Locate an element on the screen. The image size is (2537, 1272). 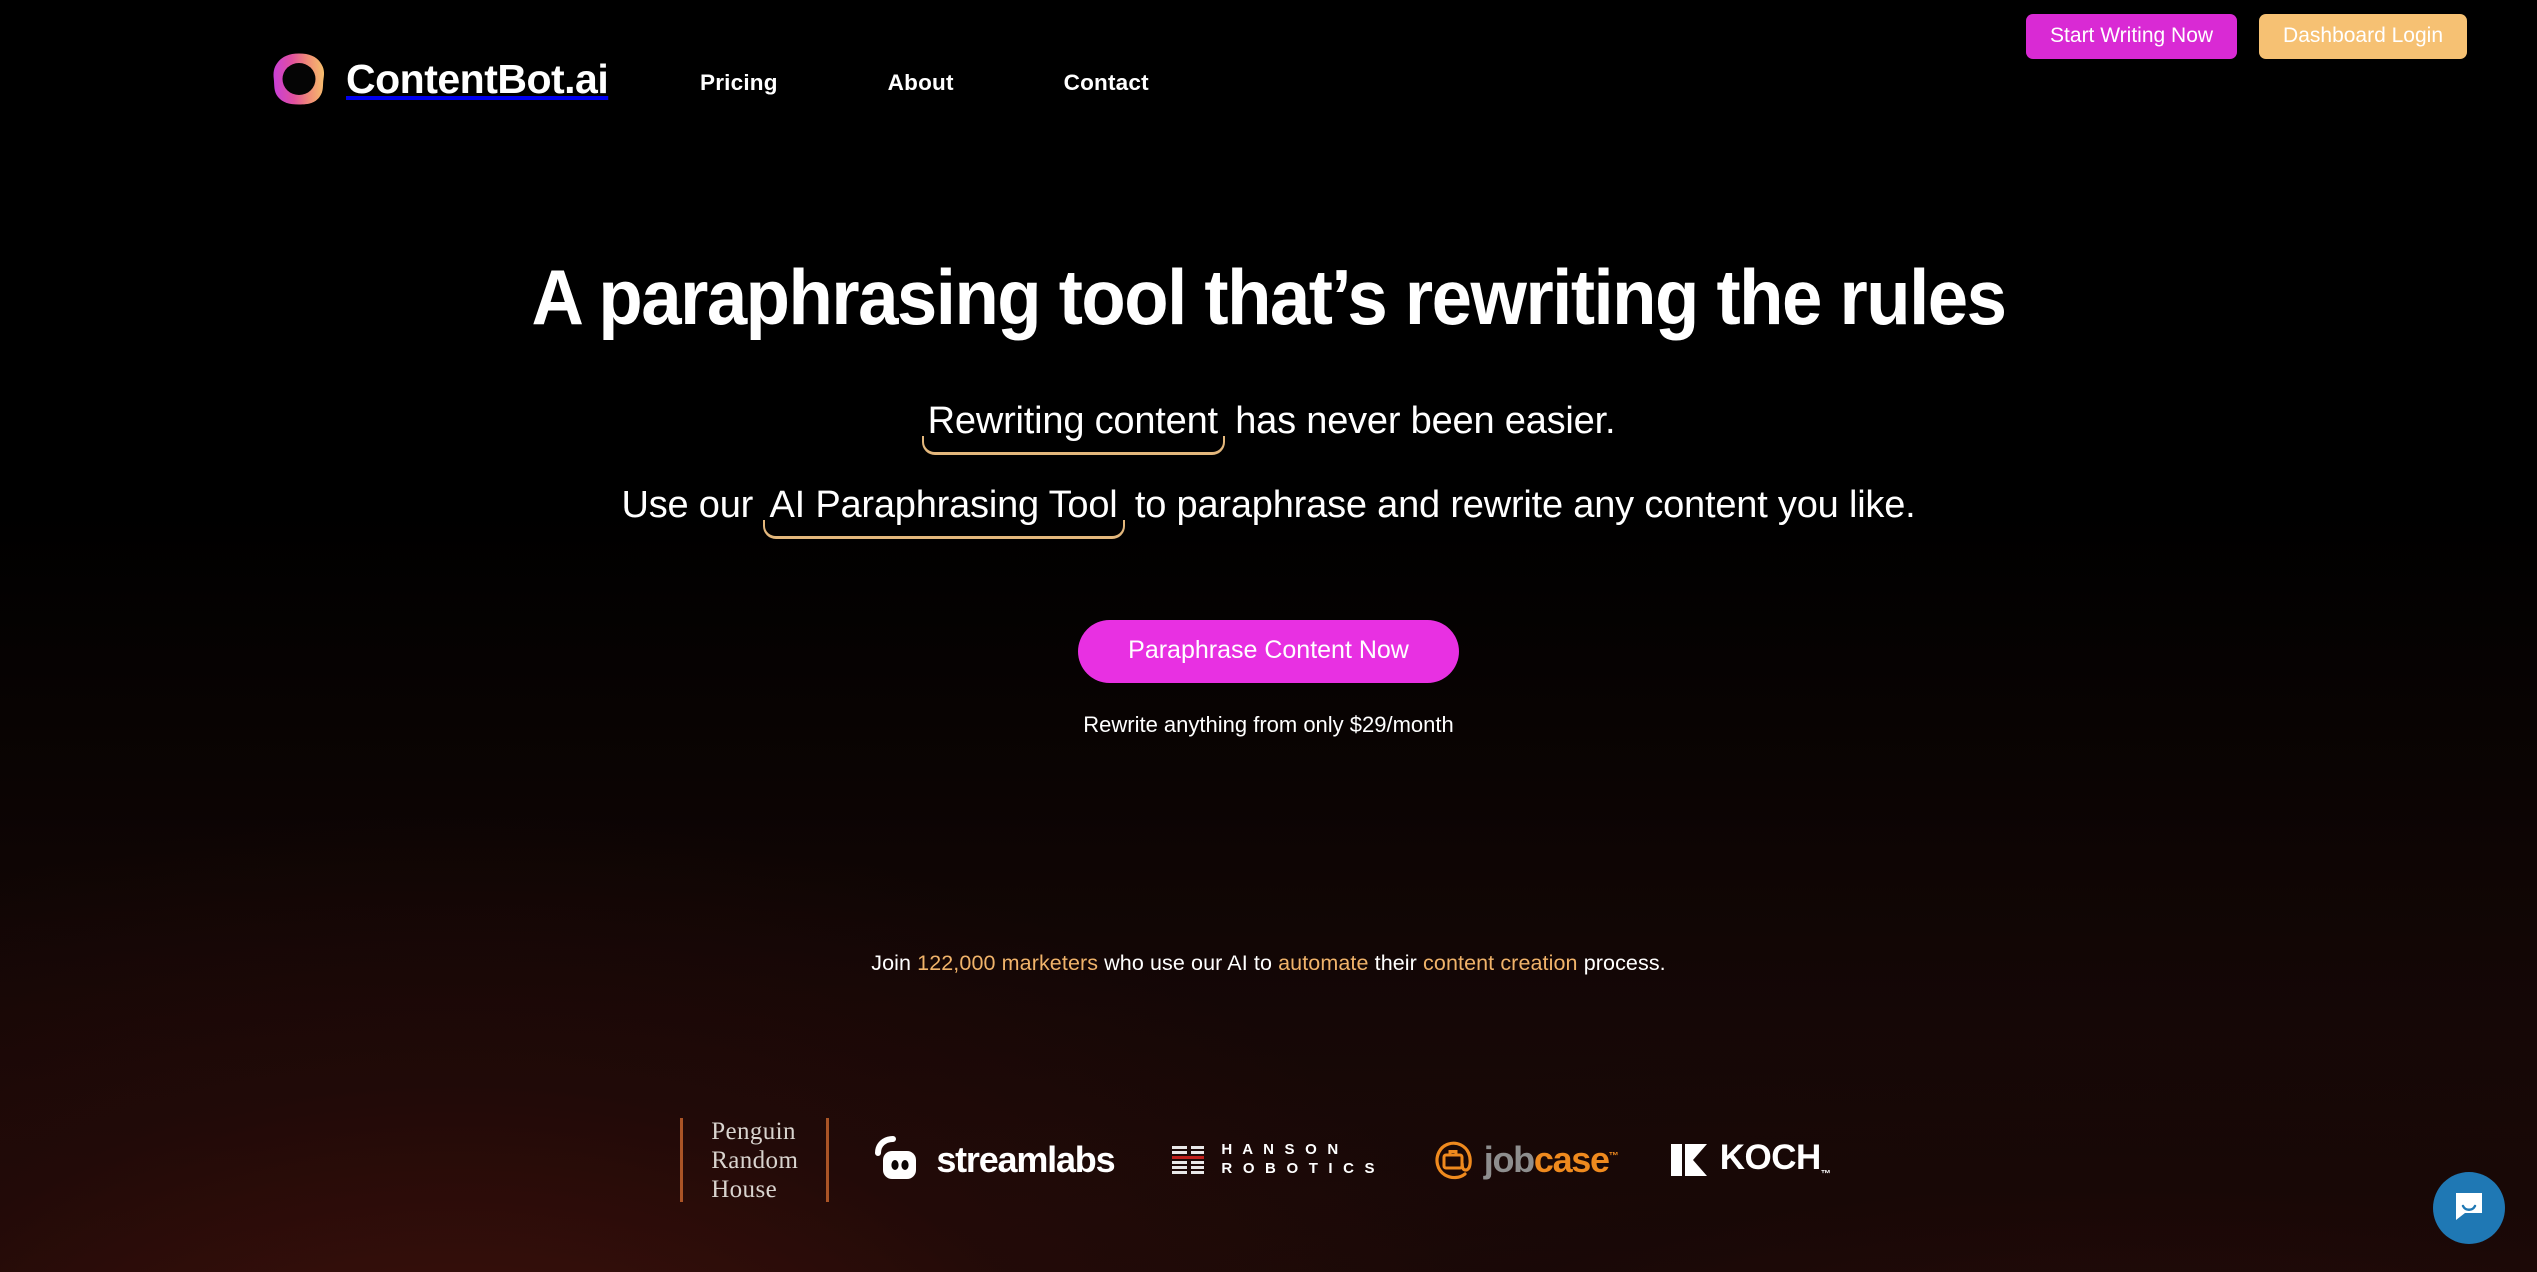
logo-koch: KOCH™ is located at coordinates (1751, 1160).